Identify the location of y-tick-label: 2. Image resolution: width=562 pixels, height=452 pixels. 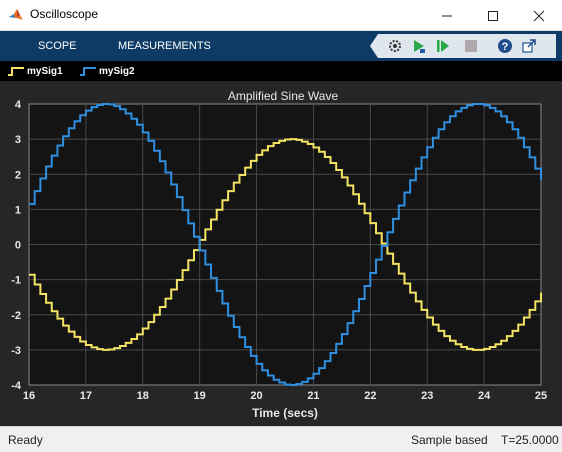
(18, 175).